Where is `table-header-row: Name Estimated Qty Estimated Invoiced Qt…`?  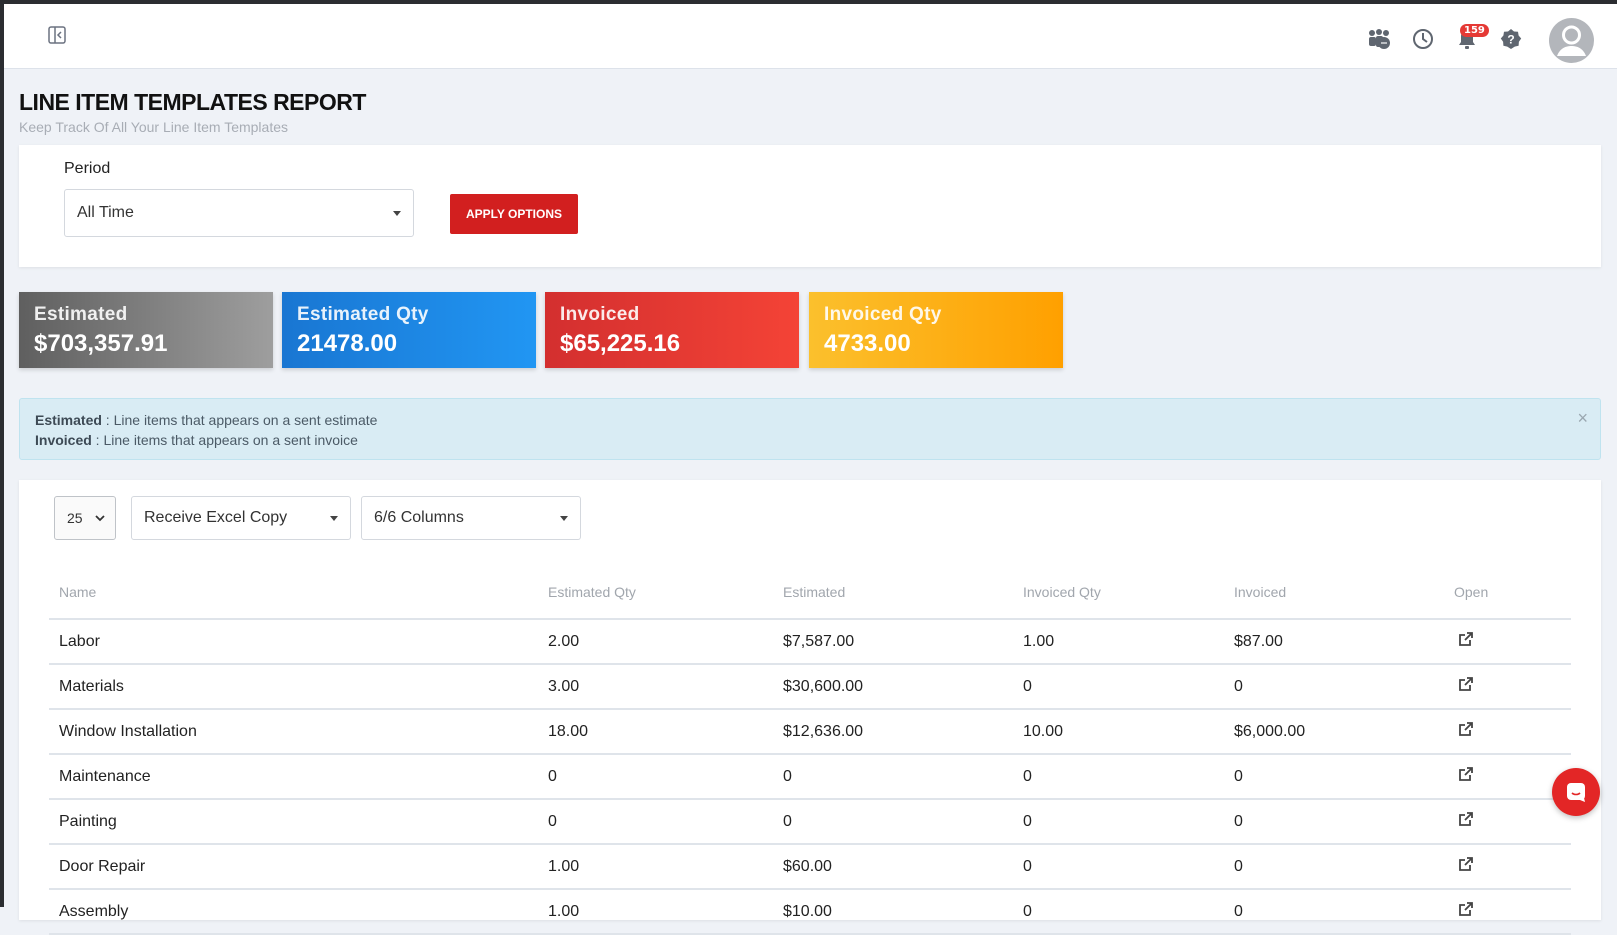
table-header-row: Name Estimated Qty Estimated Invoiced Qt… is located at coordinates (810, 593).